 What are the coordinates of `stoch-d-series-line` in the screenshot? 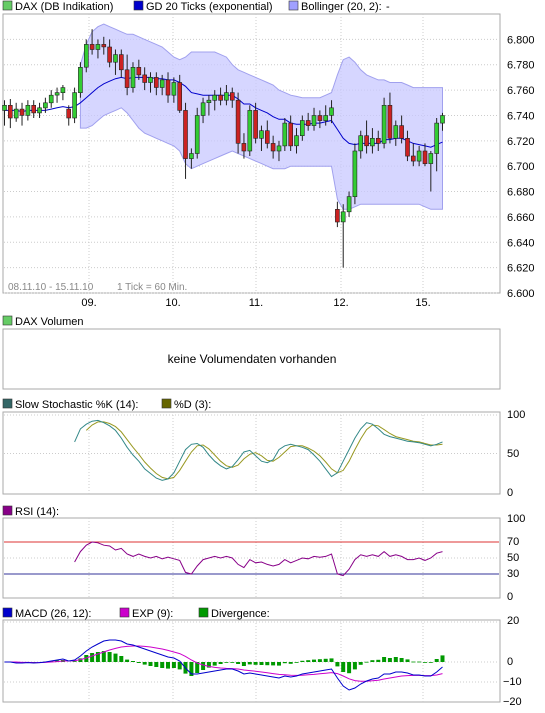 It's located at (264, 450).